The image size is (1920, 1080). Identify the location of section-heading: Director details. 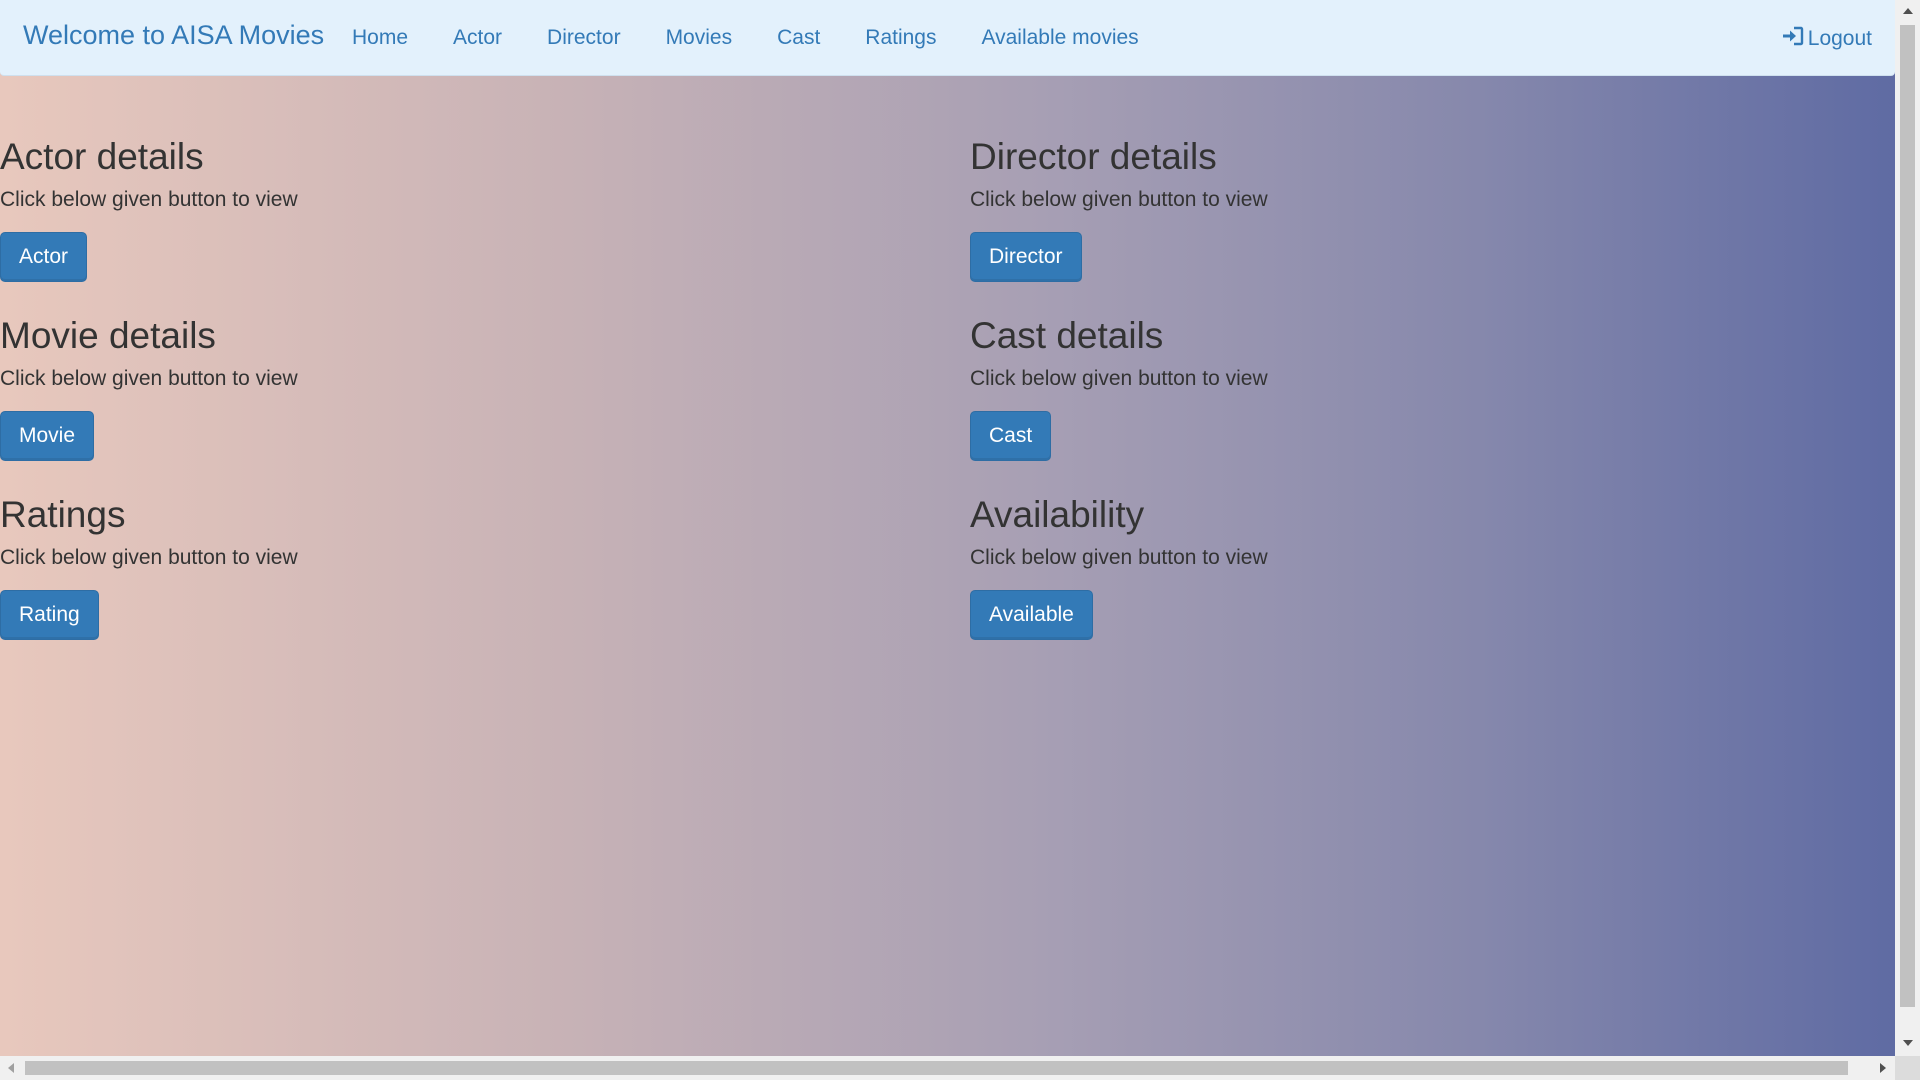
(1093, 156).